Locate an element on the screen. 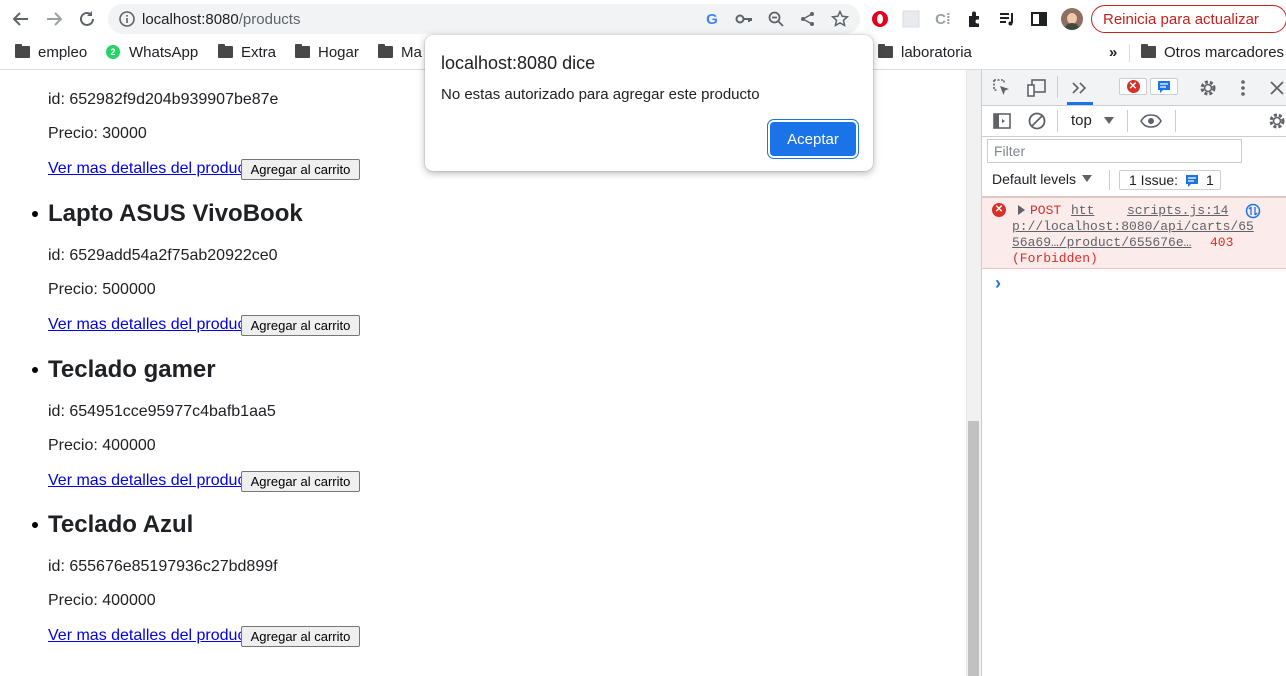 Image resolution: width=1286 pixels, height=676 pixels. bookmark-ma: Ma is located at coordinates (400, 52).